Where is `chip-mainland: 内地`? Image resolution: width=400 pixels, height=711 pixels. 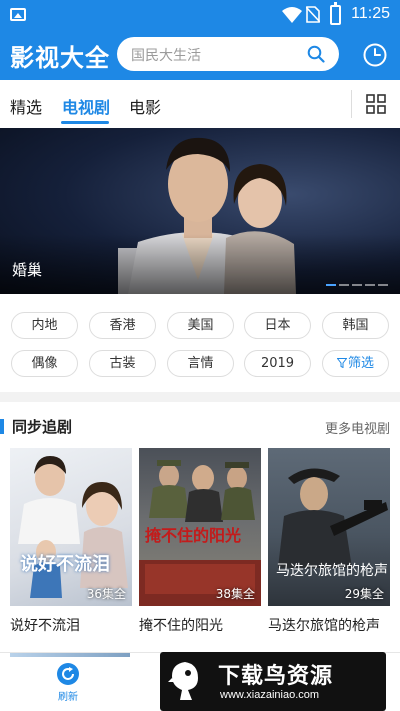 chip-mainland: 内地 is located at coordinates (44, 325).